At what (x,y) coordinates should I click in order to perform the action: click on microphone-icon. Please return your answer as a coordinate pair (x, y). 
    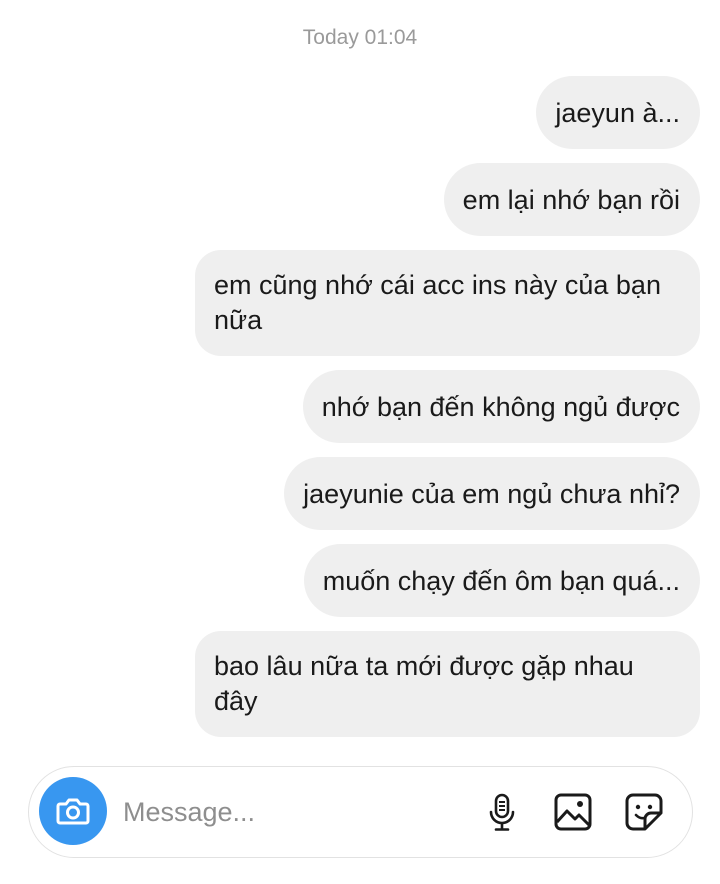
    Looking at the image, I should click on (502, 812).